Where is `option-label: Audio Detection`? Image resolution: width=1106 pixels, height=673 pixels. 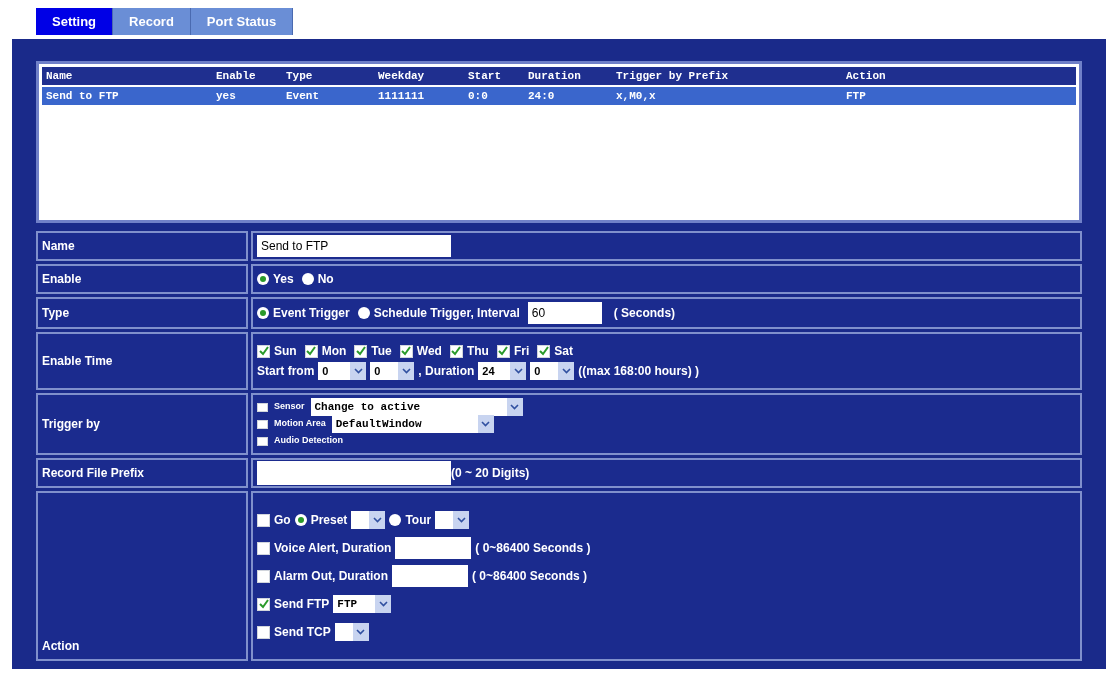 option-label: Audio Detection is located at coordinates (308, 441).